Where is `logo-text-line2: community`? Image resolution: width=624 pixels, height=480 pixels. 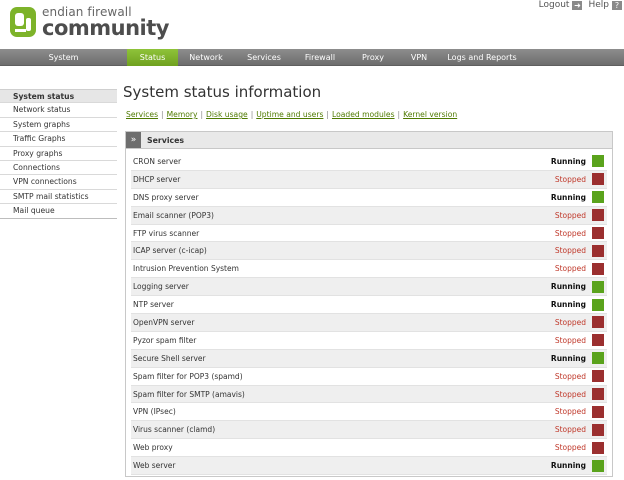 logo-text-line2: community is located at coordinates (105, 28).